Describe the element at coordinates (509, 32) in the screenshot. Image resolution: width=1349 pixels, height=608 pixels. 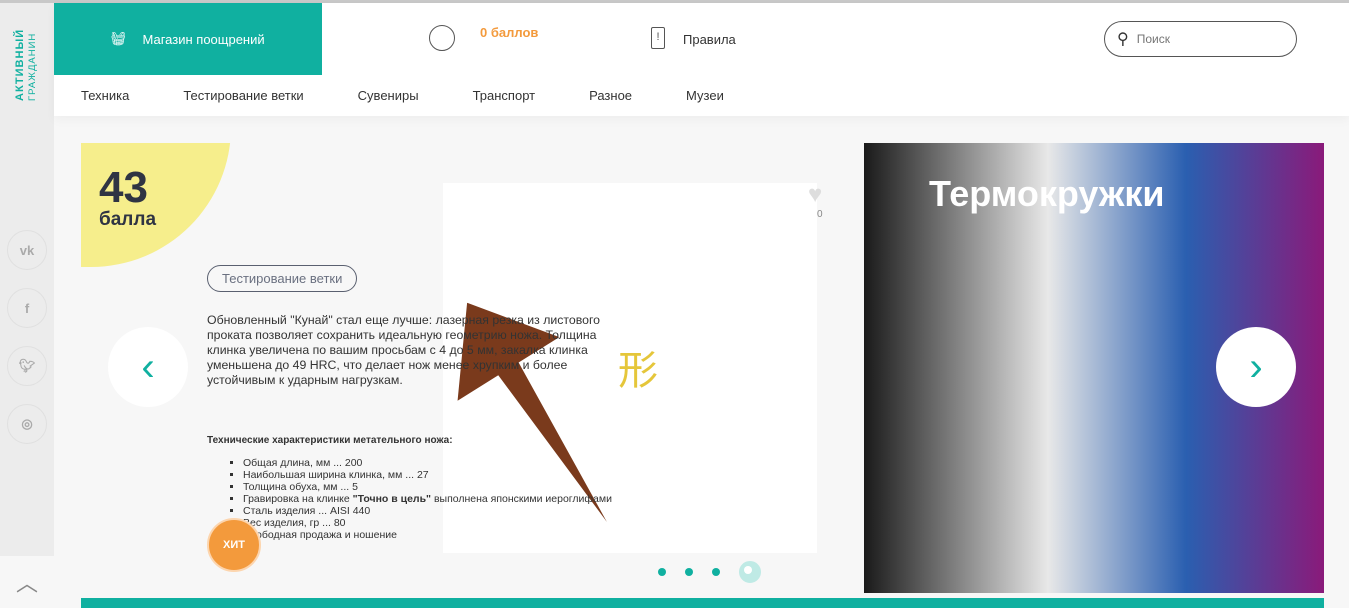
I see `user-points: 0 баллов` at that location.